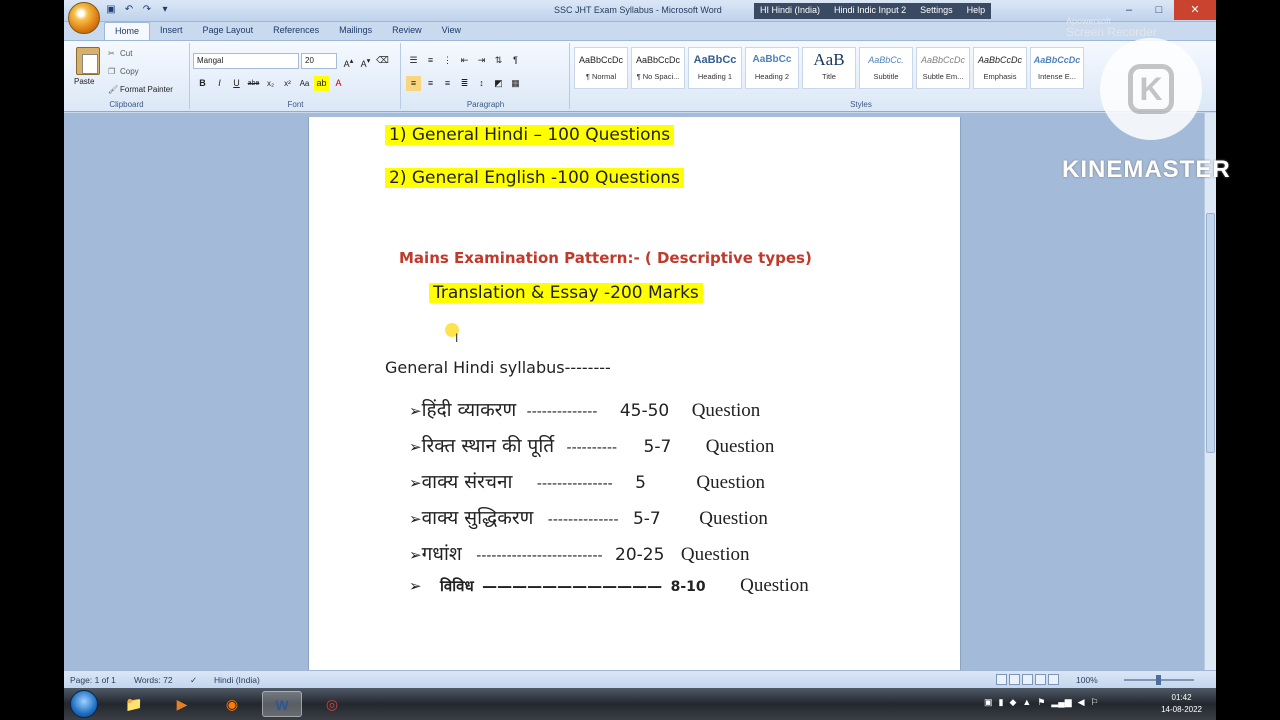 The image size is (1280, 720). I want to click on start-button, so click(84, 704).